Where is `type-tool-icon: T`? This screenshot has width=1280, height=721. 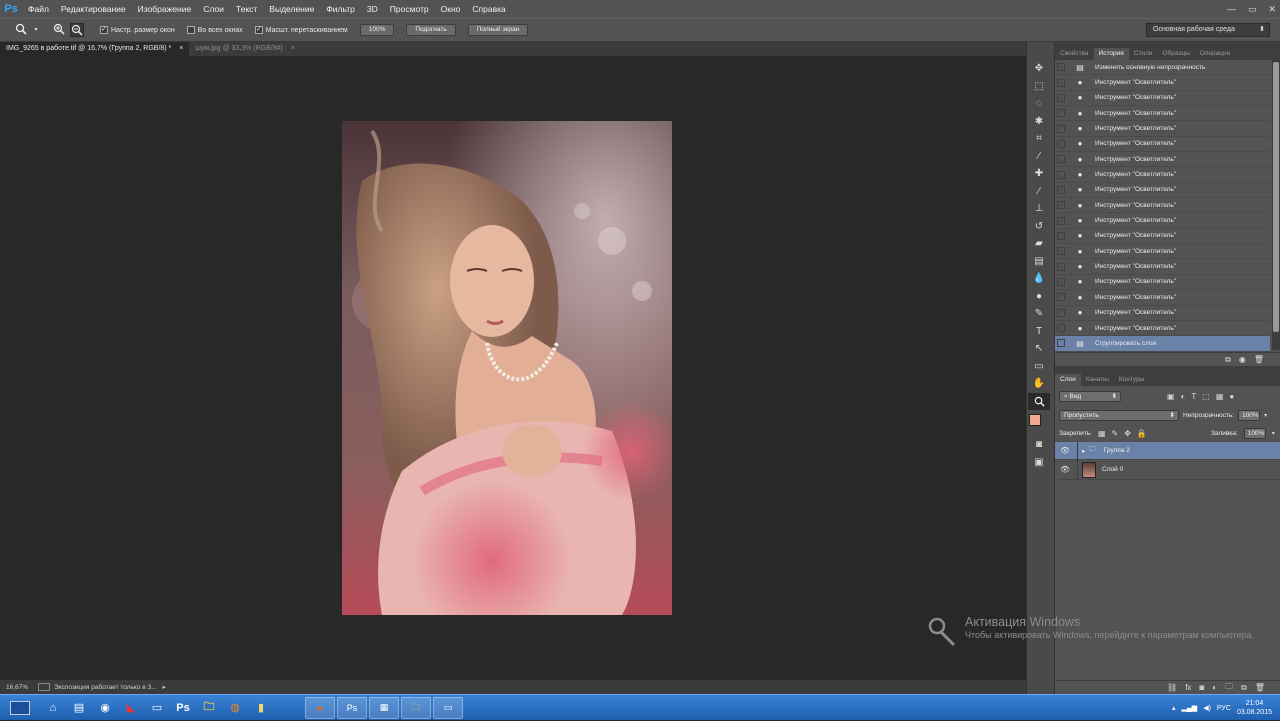
type-tool-icon: T is located at coordinates (1039, 332).